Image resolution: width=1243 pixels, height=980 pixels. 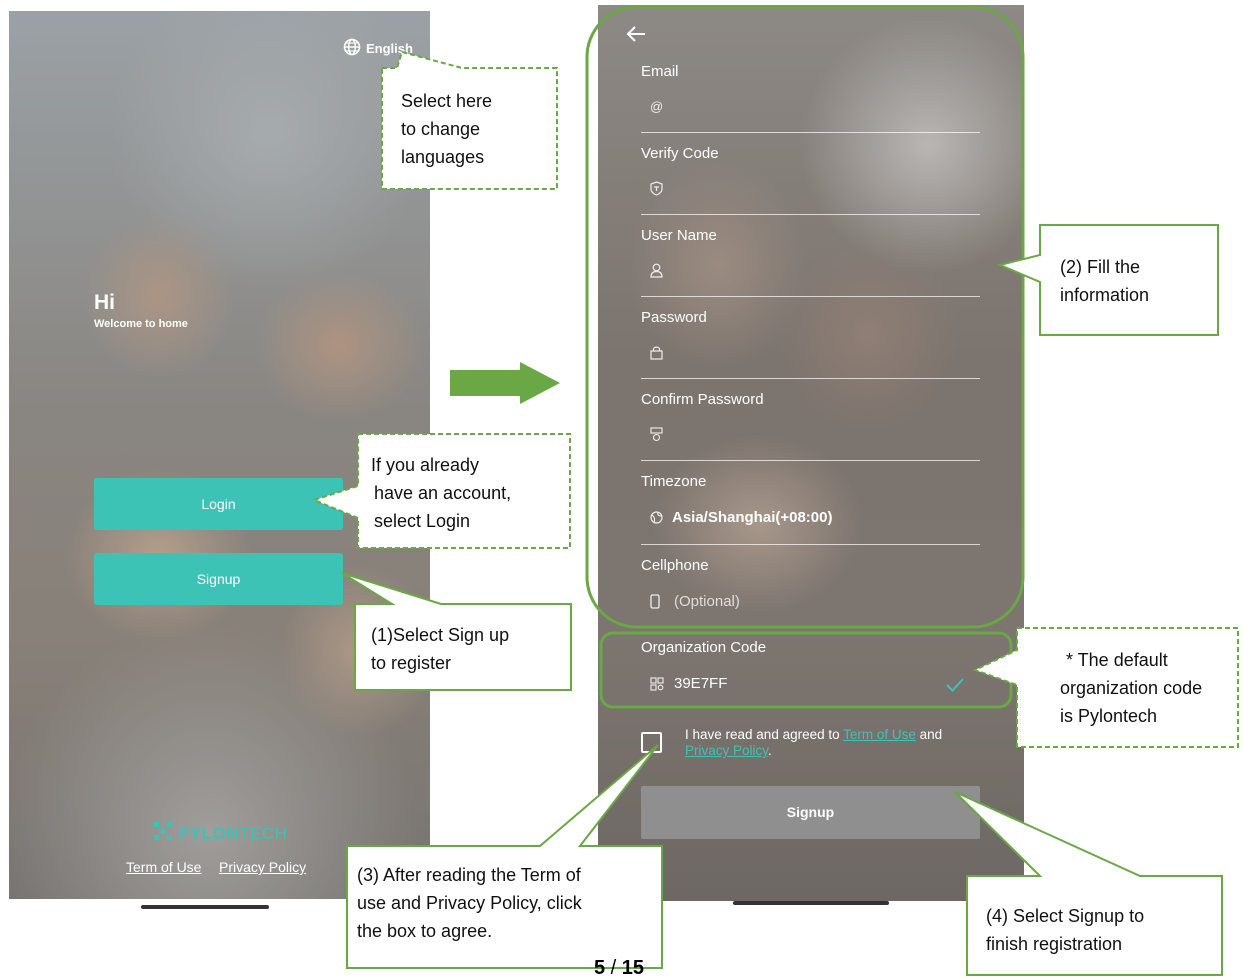 What do you see at coordinates (440, 635) in the screenshot?
I see `callout-line: (1)Select Sign up` at bounding box center [440, 635].